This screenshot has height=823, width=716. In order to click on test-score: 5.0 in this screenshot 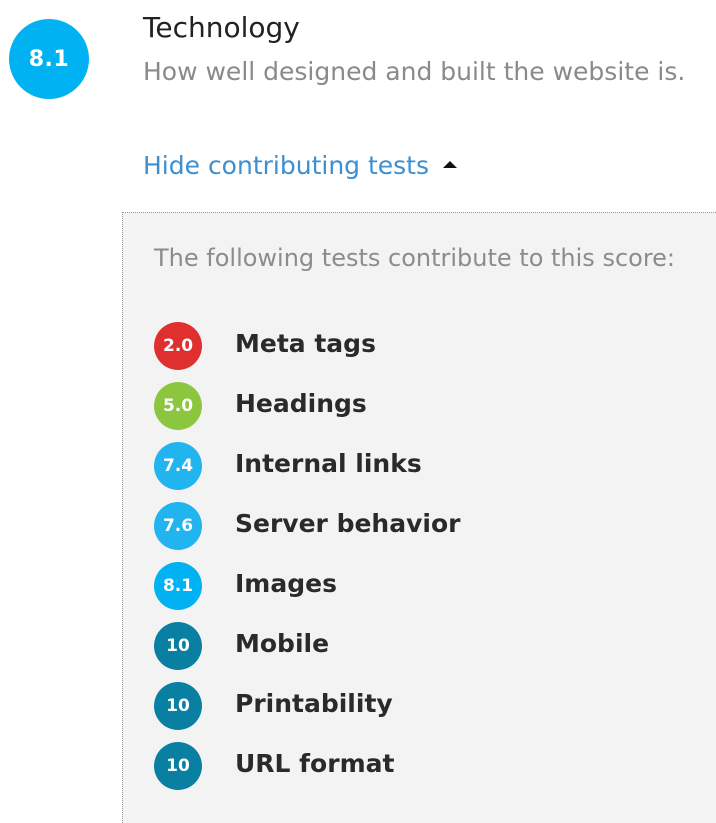, I will do `click(178, 406)`.